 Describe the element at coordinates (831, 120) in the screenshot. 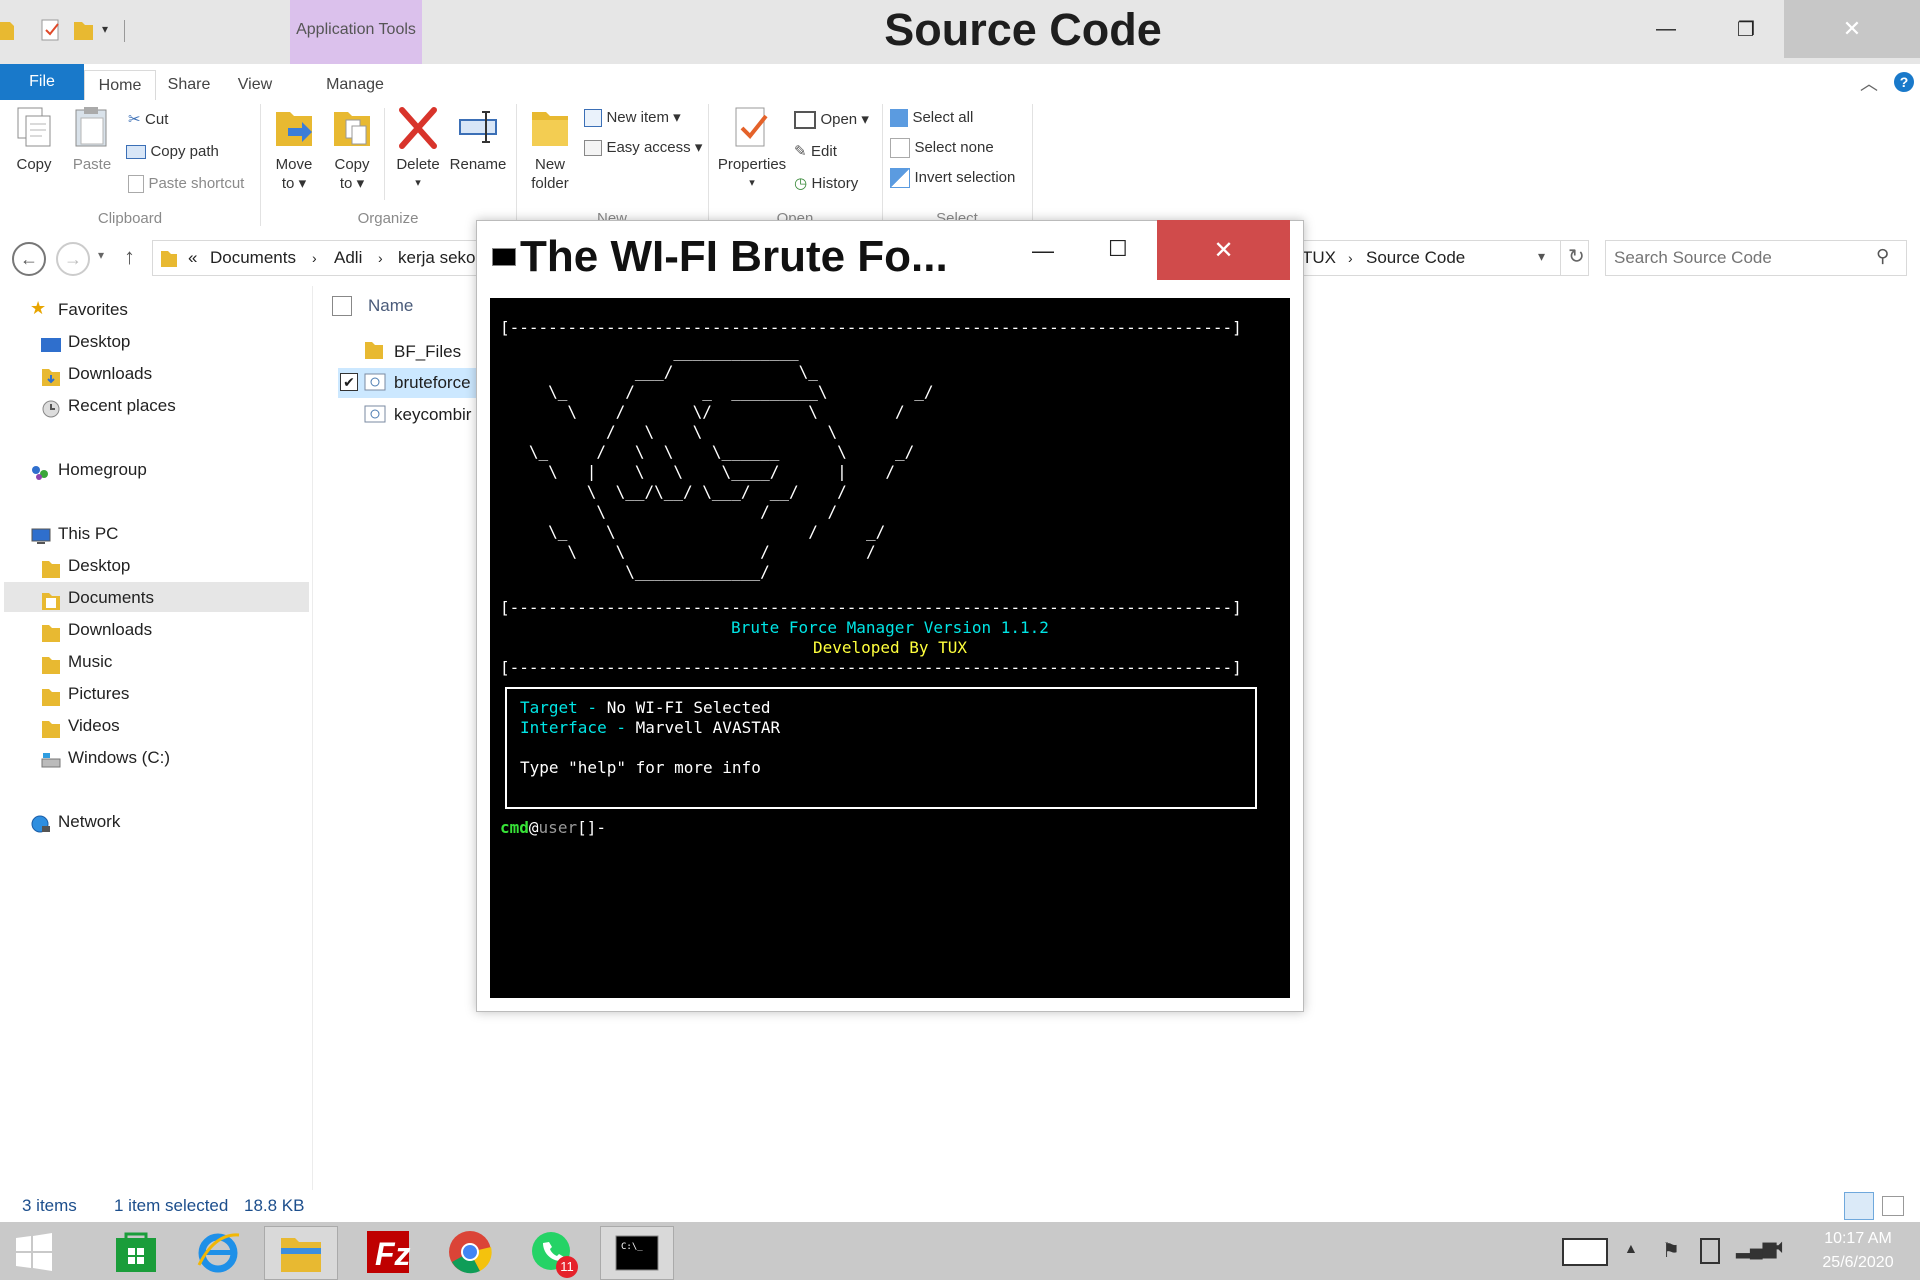

I see `open-button: Open ▾` at that location.